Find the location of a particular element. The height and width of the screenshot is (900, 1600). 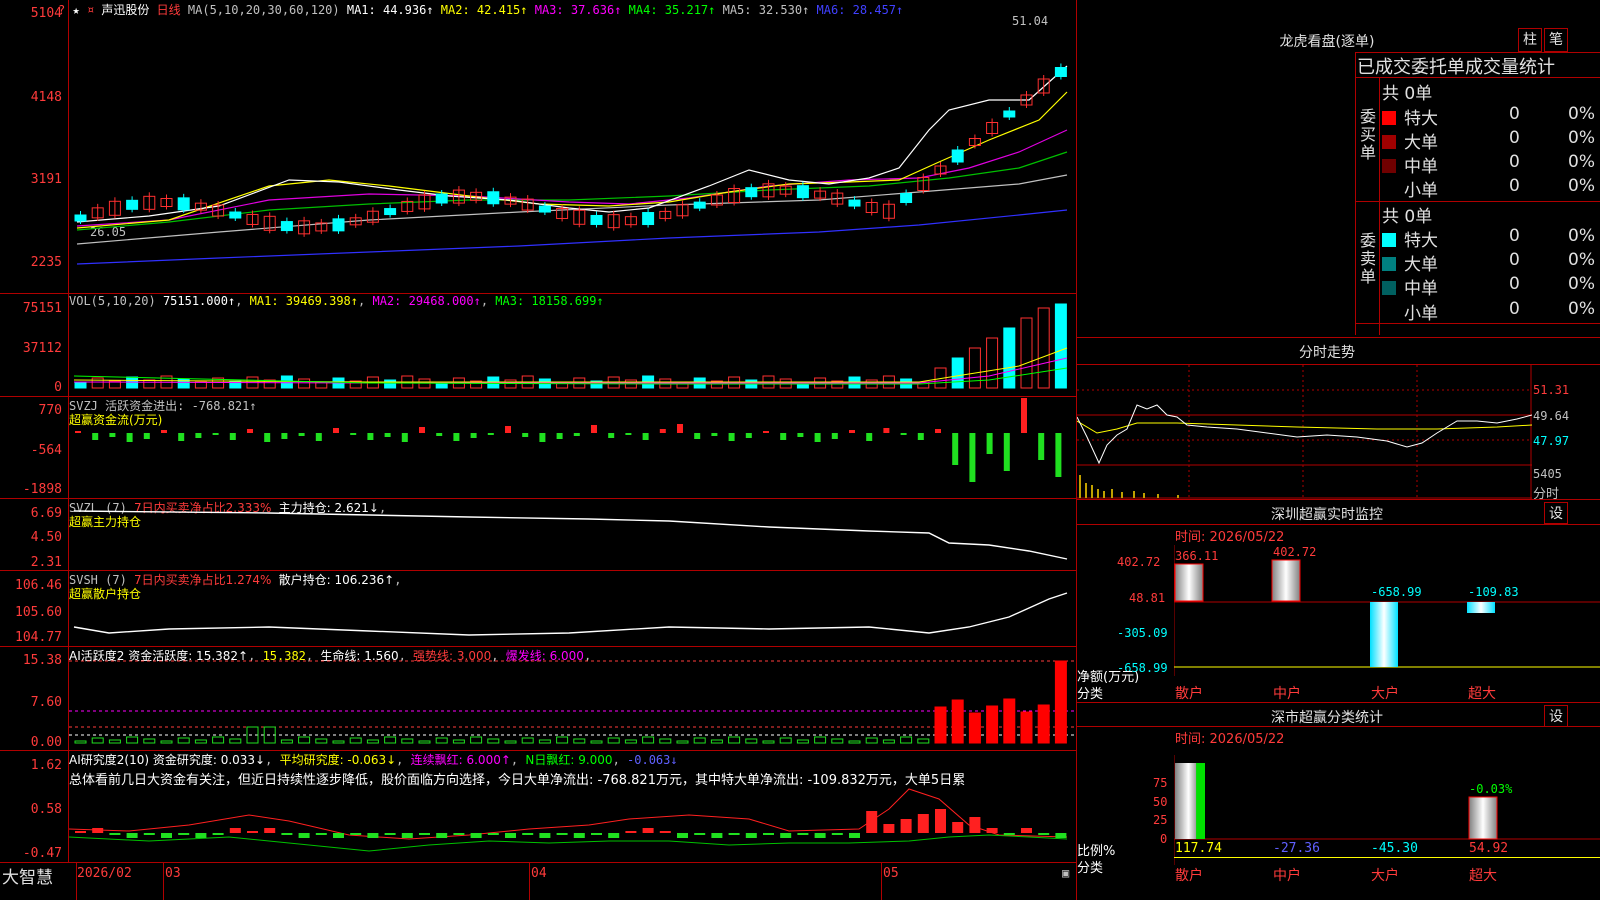

sell-row-2: 中单 is located at coordinates (1410, 286).